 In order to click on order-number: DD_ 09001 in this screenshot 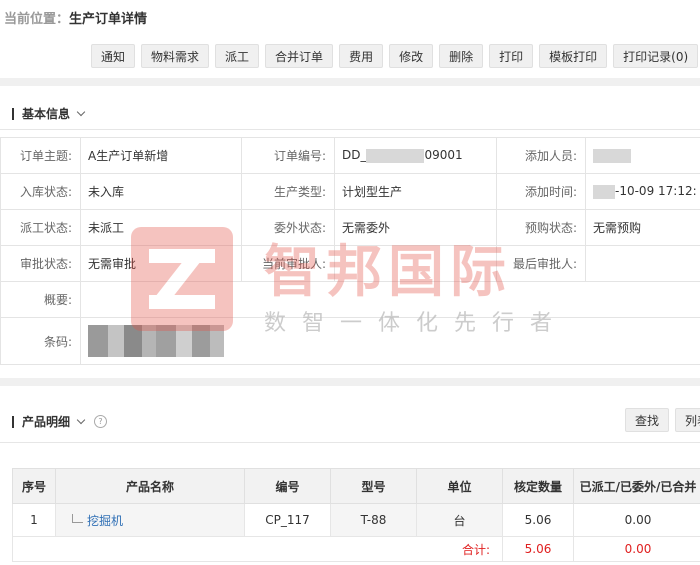, I will do `click(415, 155)`.